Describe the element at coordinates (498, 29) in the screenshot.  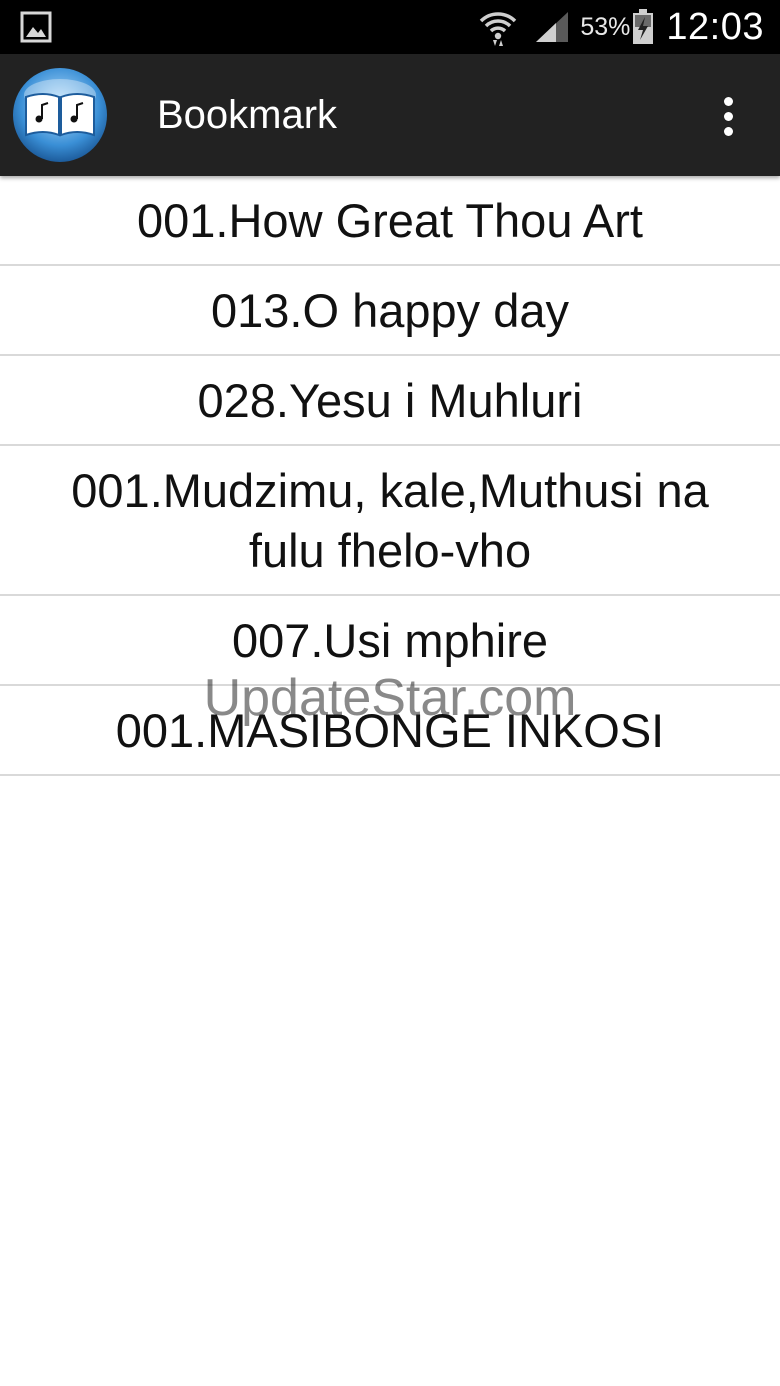
I see `wifi-icon` at that location.